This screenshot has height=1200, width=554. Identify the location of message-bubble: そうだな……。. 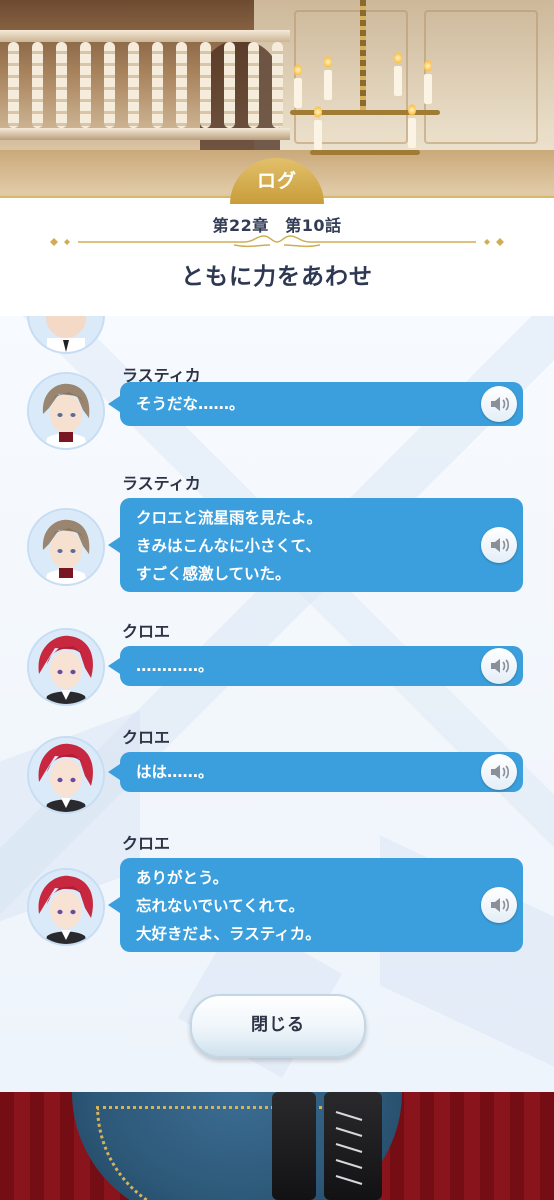
(315, 404).